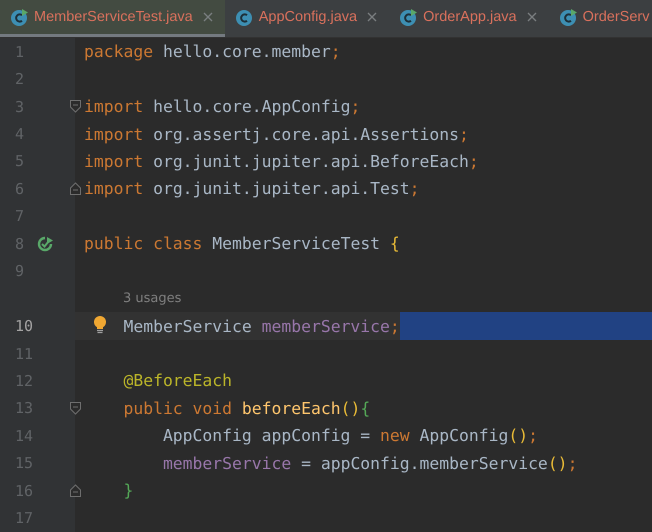 The image size is (652, 532). I want to click on code-line: import org.junit.jupiter.api.Test;, so click(252, 188).